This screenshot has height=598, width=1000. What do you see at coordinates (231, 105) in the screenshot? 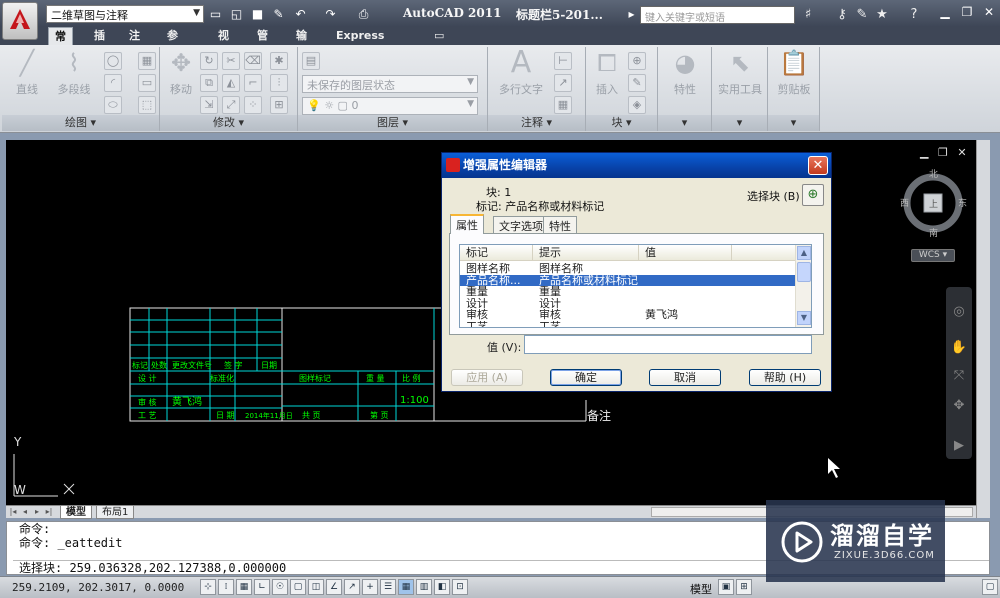
I see `scale-icon: ⤢` at bounding box center [231, 105].